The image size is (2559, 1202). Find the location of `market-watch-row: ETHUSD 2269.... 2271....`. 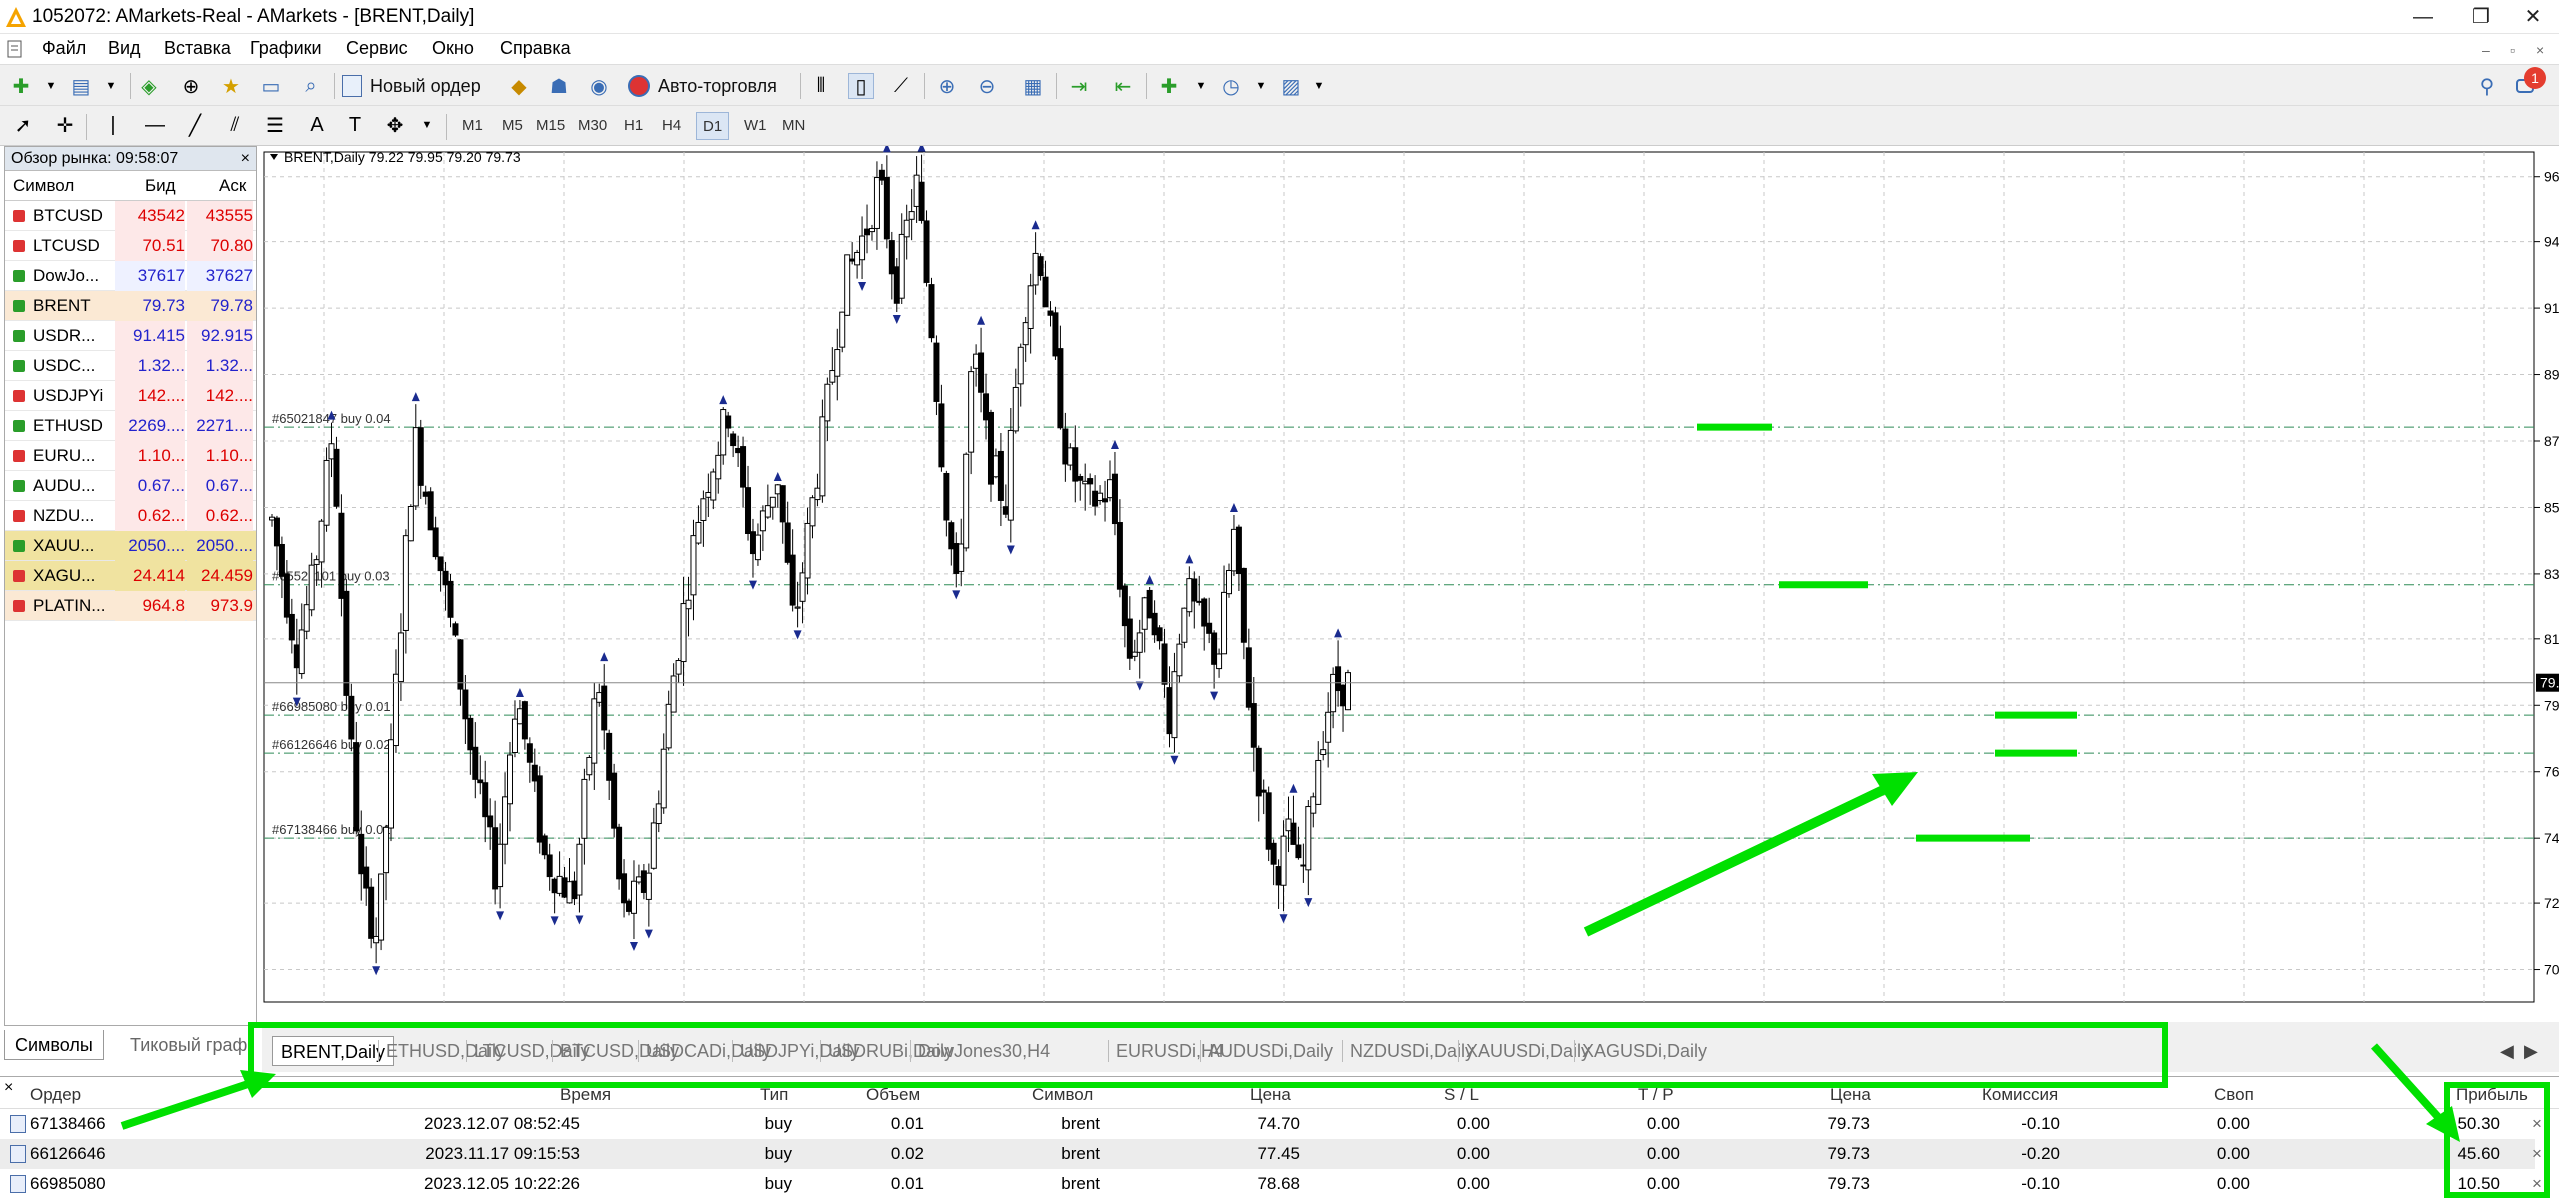

market-watch-row: ETHUSD 2269.... 2271.... is located at coordinates (130, 426).